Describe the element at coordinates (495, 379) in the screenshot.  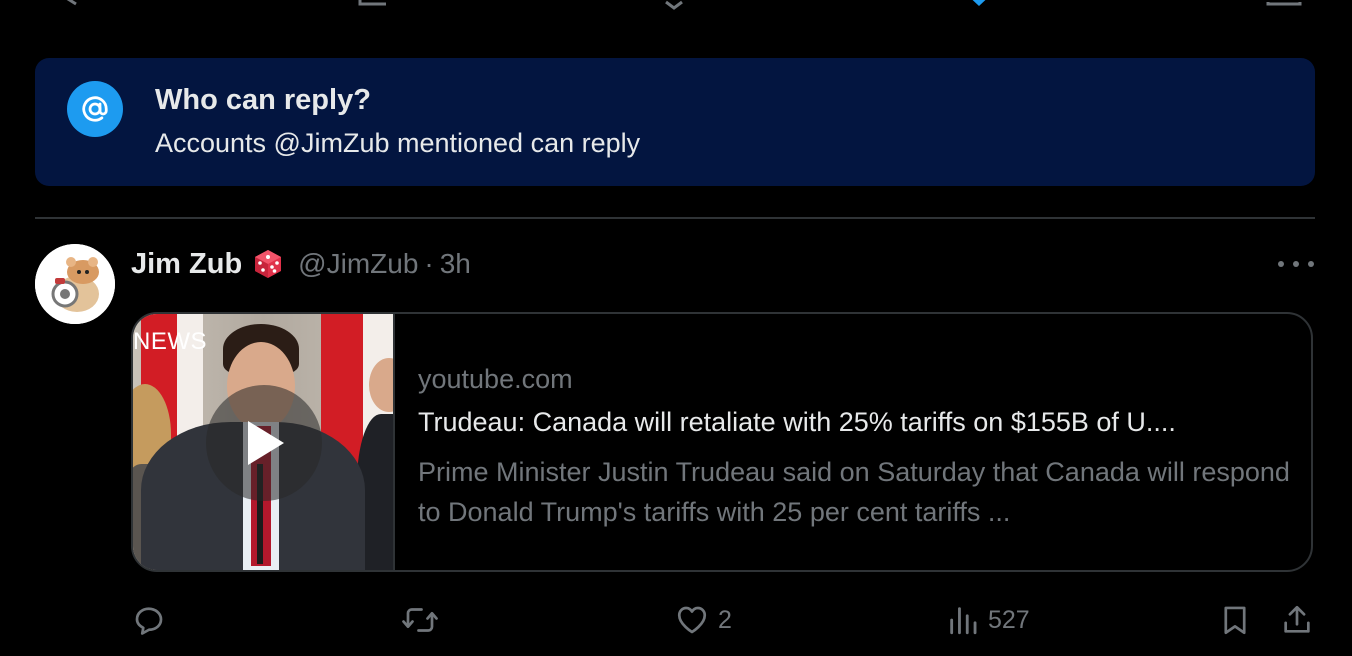
I see `card-domain: youtube.com` at that location.